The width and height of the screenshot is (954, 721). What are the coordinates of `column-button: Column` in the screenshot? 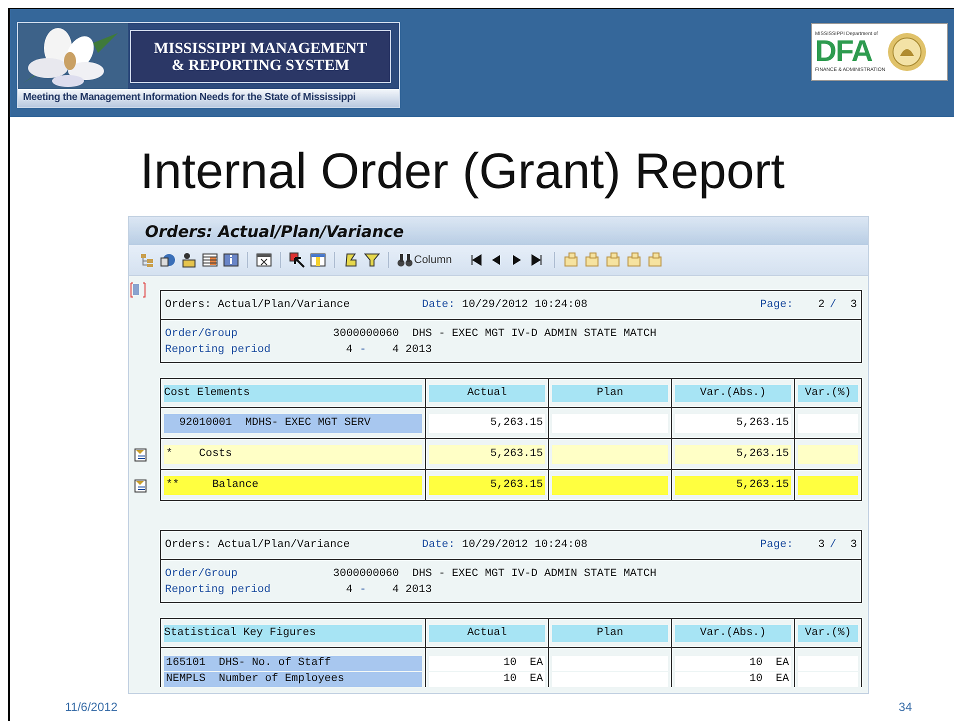 It's located at (429, 260).